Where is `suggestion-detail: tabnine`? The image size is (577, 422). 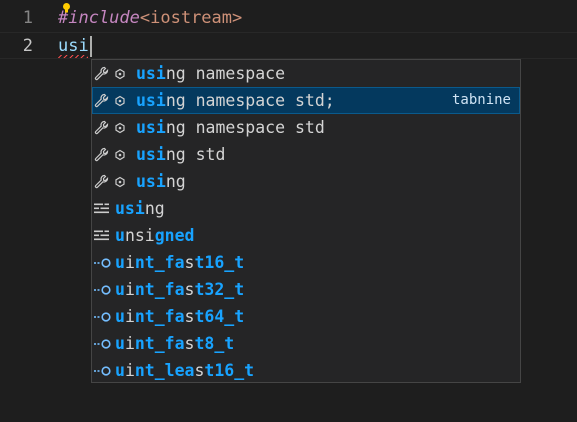 suggestion-detail: tabnine is located at coordinates (481, 100).